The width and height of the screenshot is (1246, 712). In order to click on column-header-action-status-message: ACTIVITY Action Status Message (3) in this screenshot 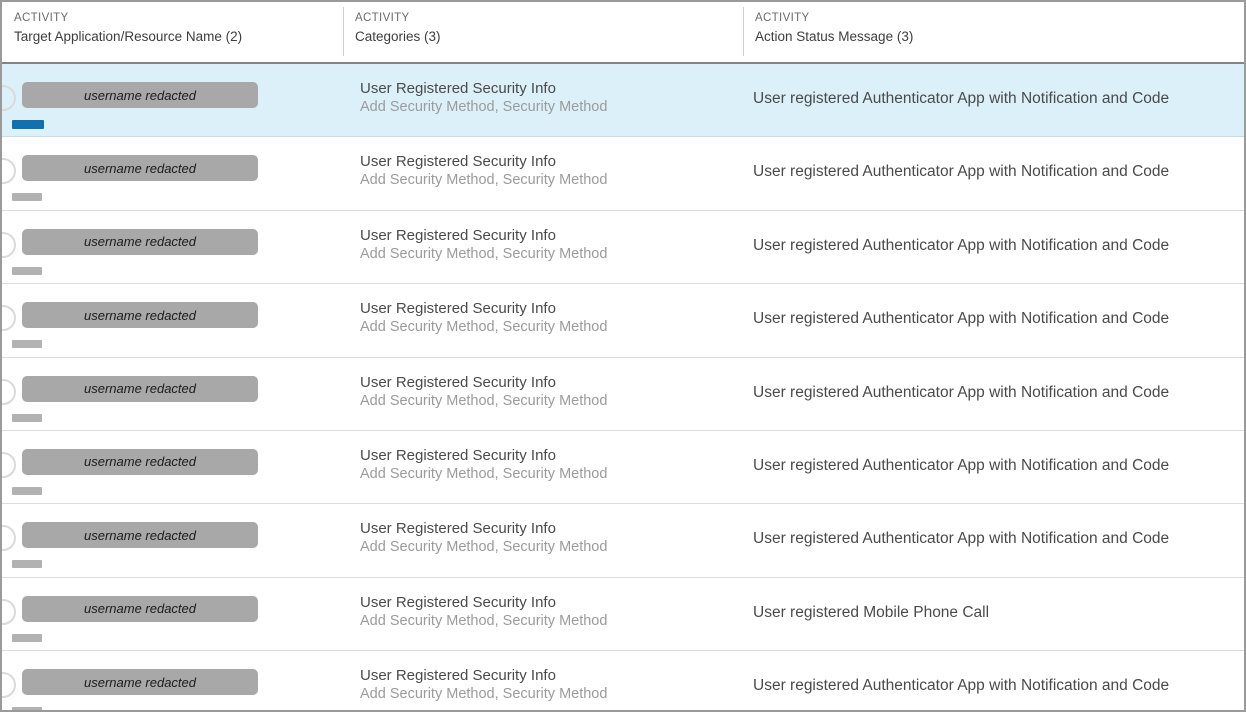, I will do `click(993, 32)`.